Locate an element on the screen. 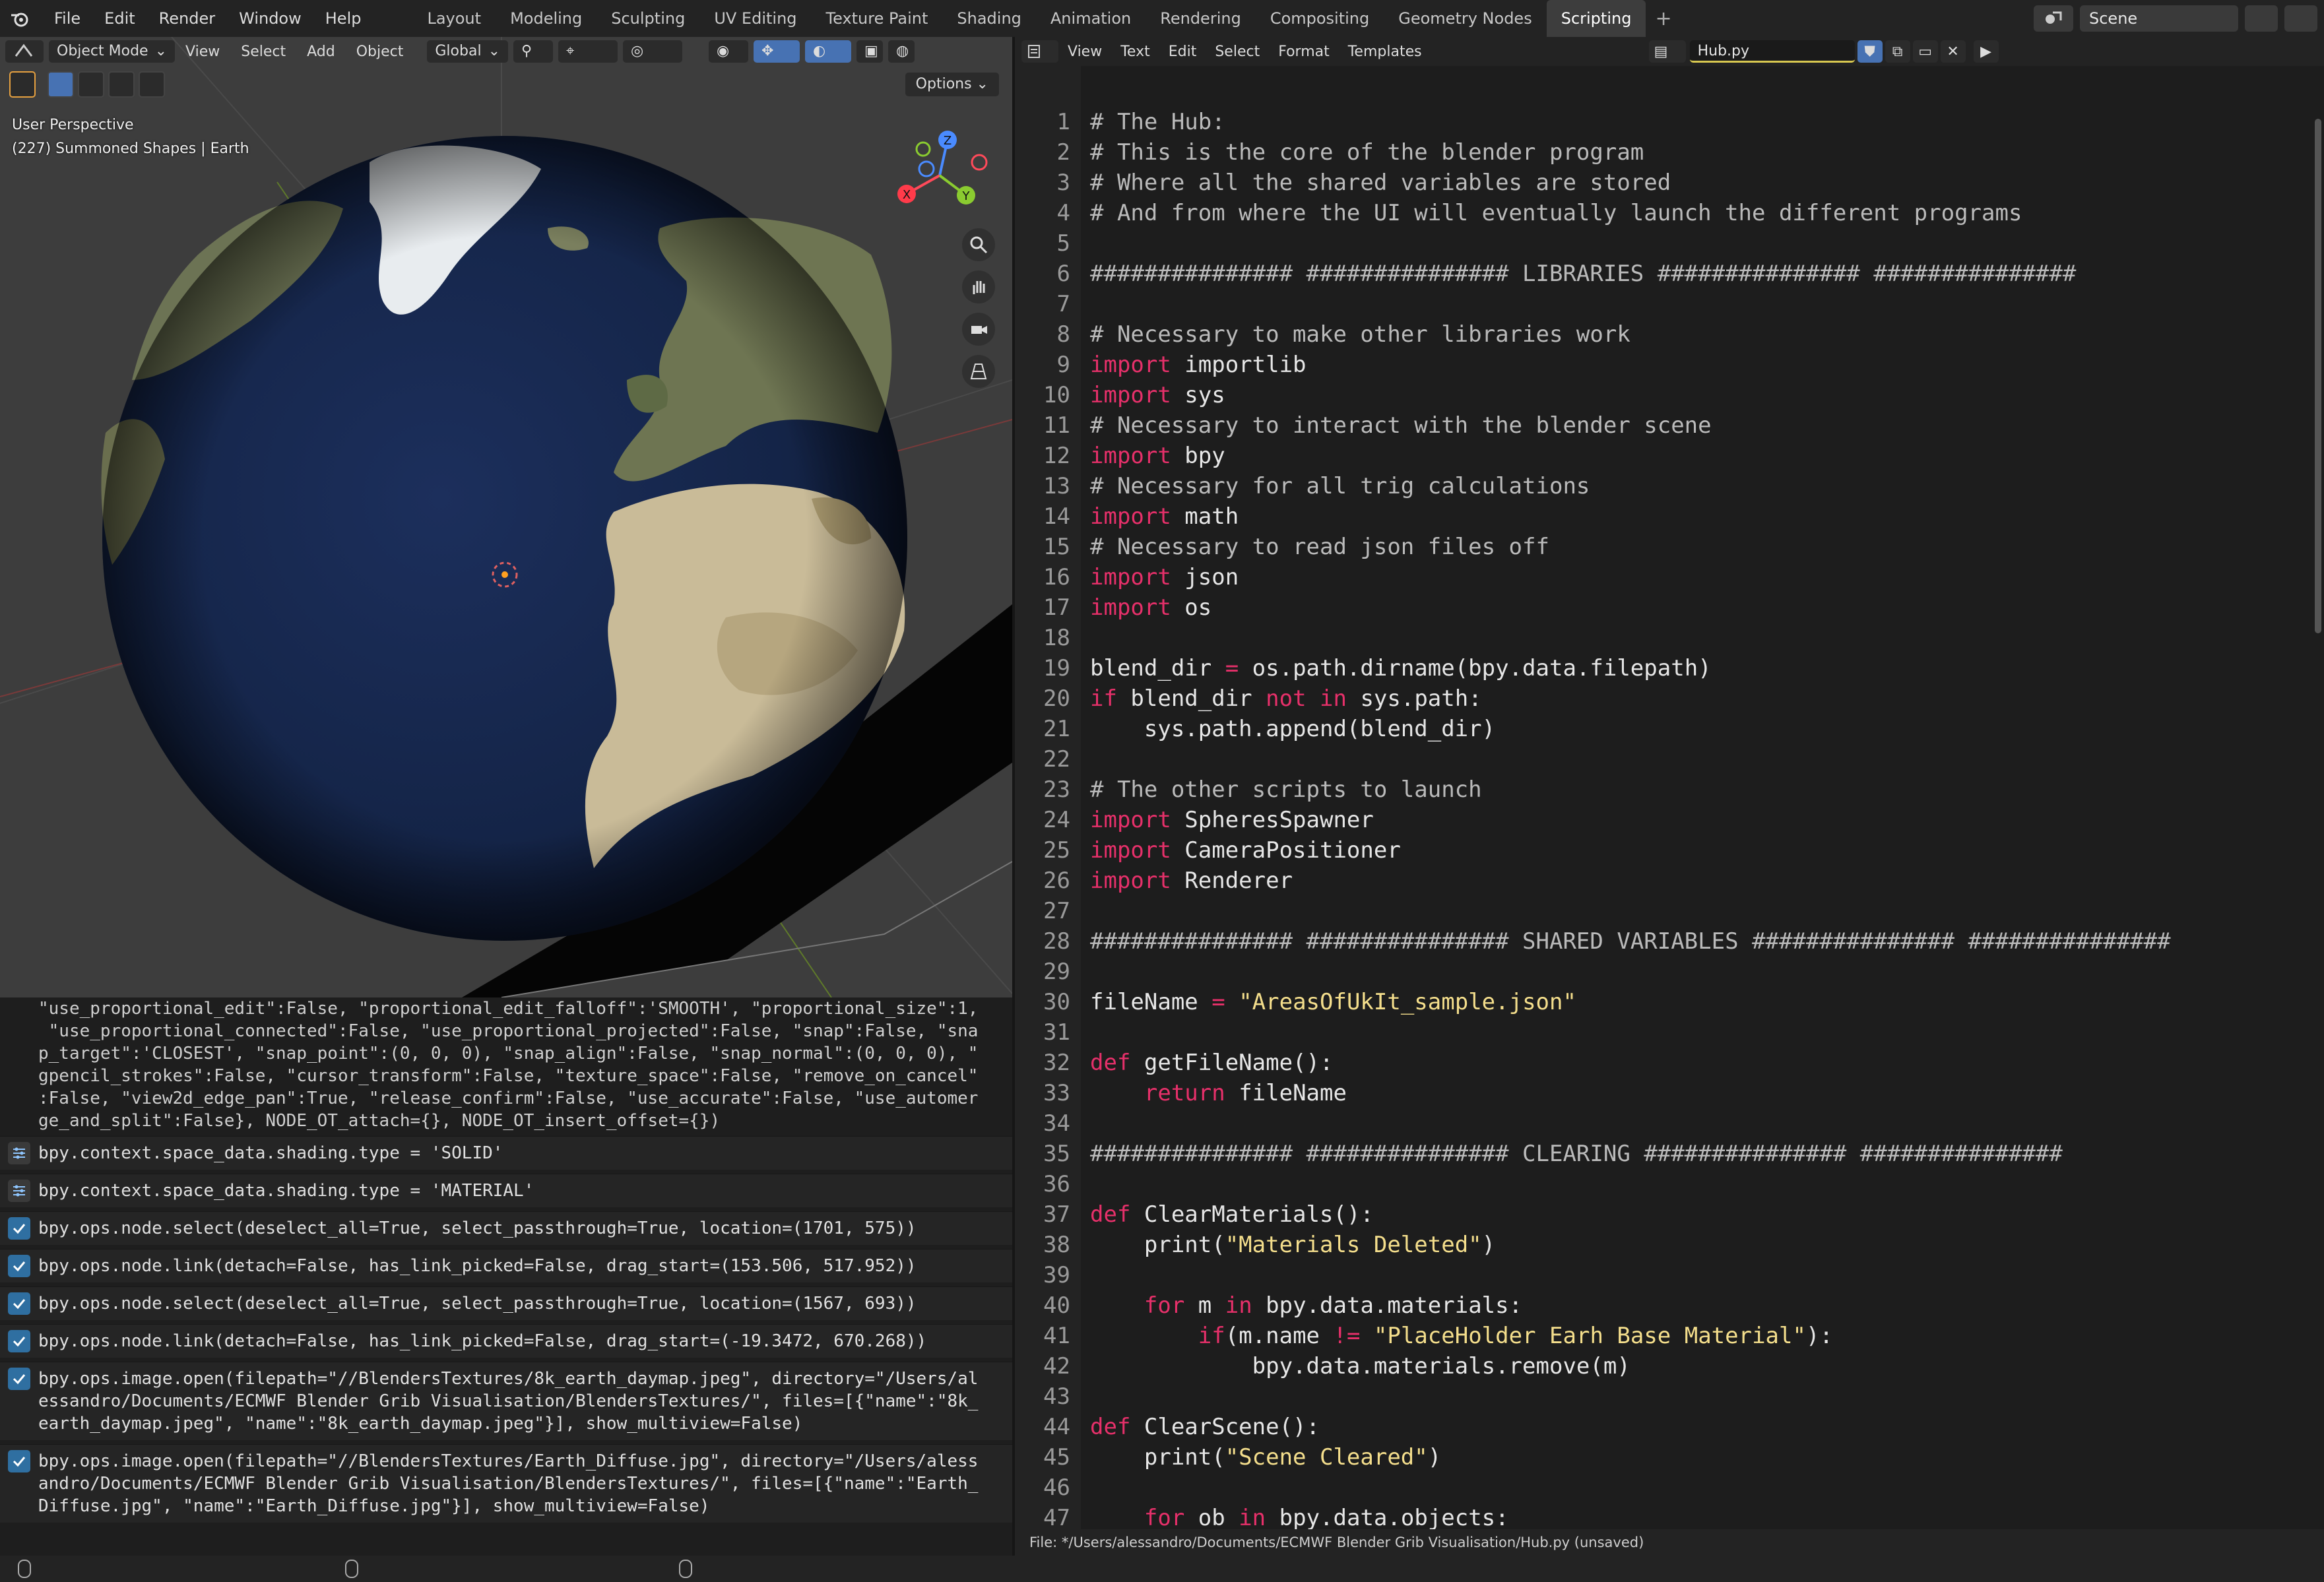  menu-help: Help is located at coordinates (343, 18).